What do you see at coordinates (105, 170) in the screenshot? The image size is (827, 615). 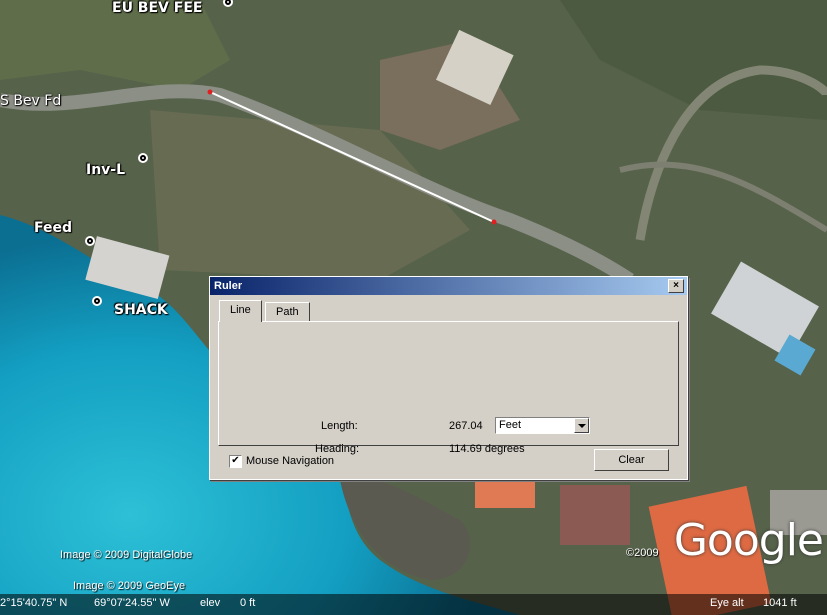 I see `place-label-inv-l: Inv-L` at bounding box center [105, 170].